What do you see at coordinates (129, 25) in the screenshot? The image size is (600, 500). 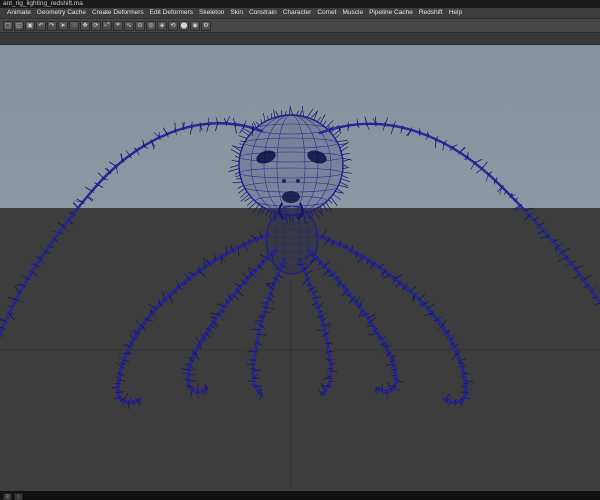 I see `snap-curve-icon: ∿` at bounding box center [129, 25].